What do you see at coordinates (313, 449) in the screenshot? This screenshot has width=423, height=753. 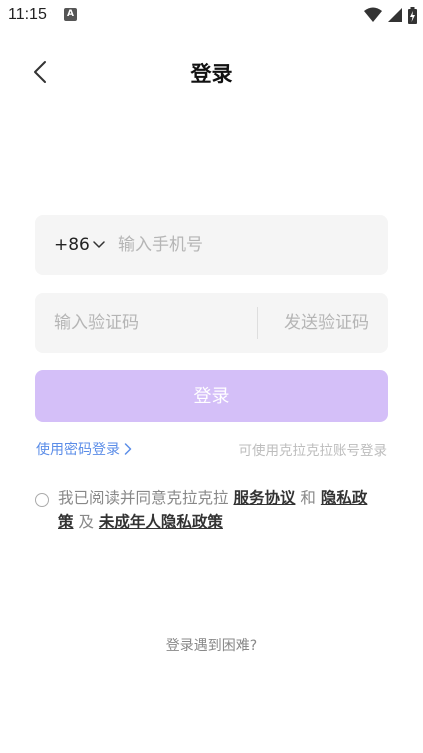 I see `alt-account-login-link: 可使用克拉克拉账号登录` at bounding box center [313, 449].